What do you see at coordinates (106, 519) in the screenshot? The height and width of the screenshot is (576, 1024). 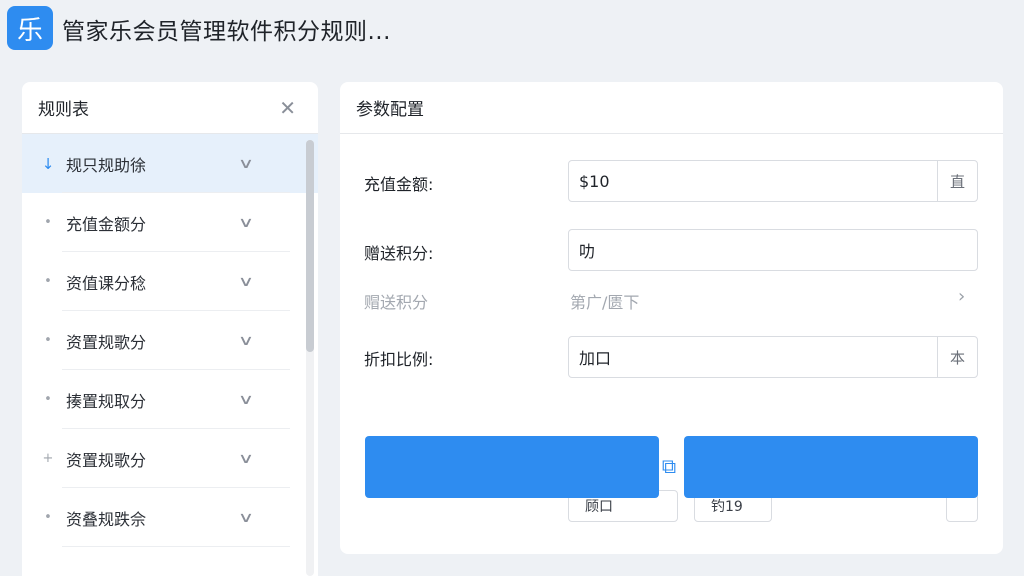 I see `rule-item-label: 资叠规跌佘` at bounding box center [106, 519].